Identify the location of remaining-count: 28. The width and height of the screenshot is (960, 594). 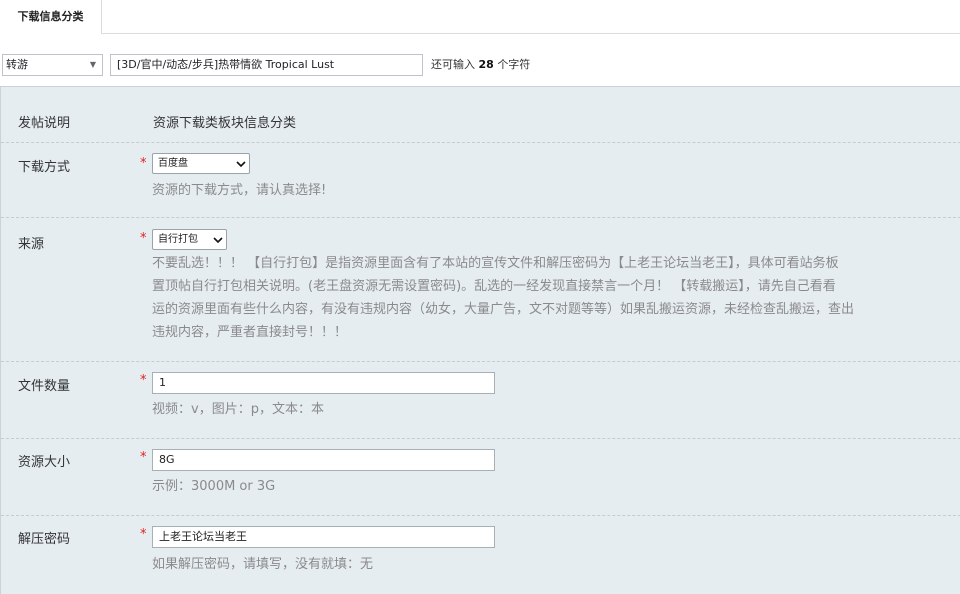
(486, 64).